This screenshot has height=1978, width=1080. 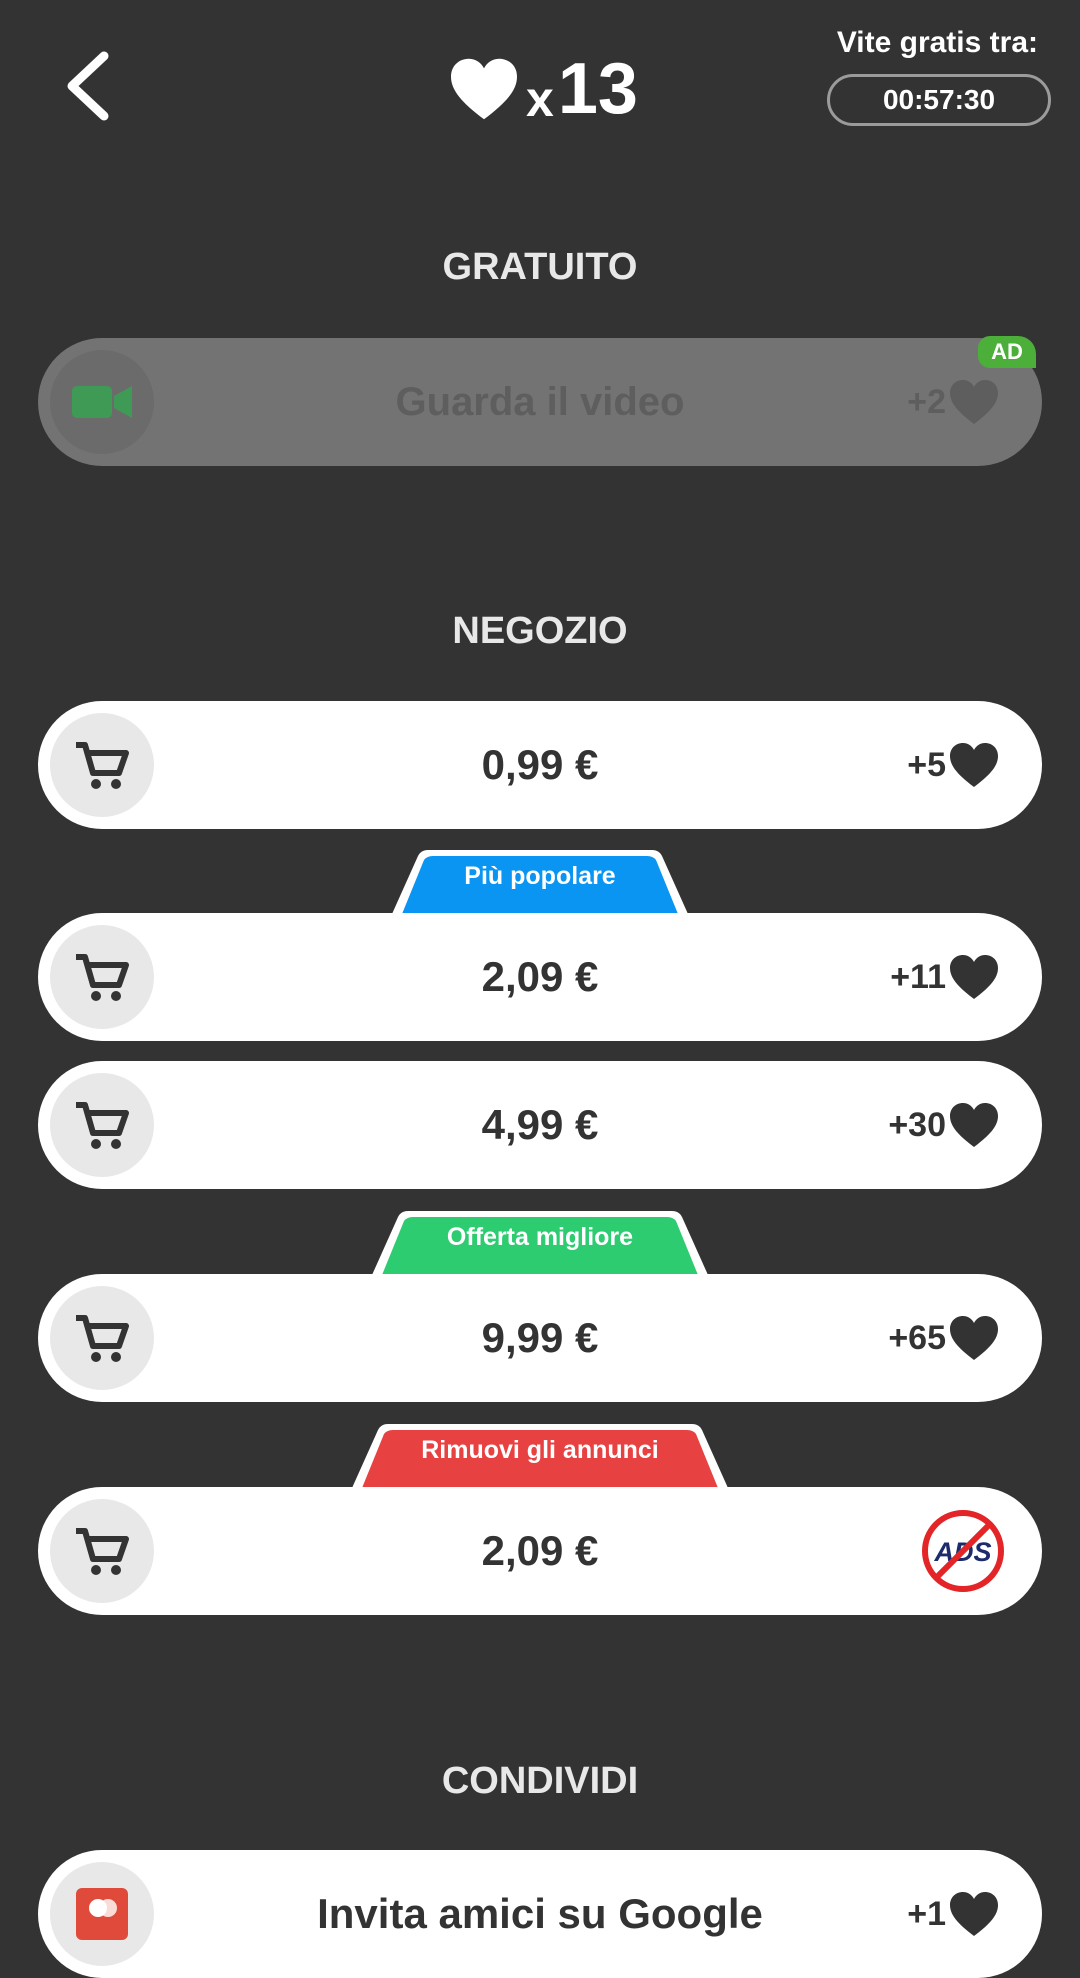 I want to click on tag-label: Offerta migliore, so click(x=540, y=1237).